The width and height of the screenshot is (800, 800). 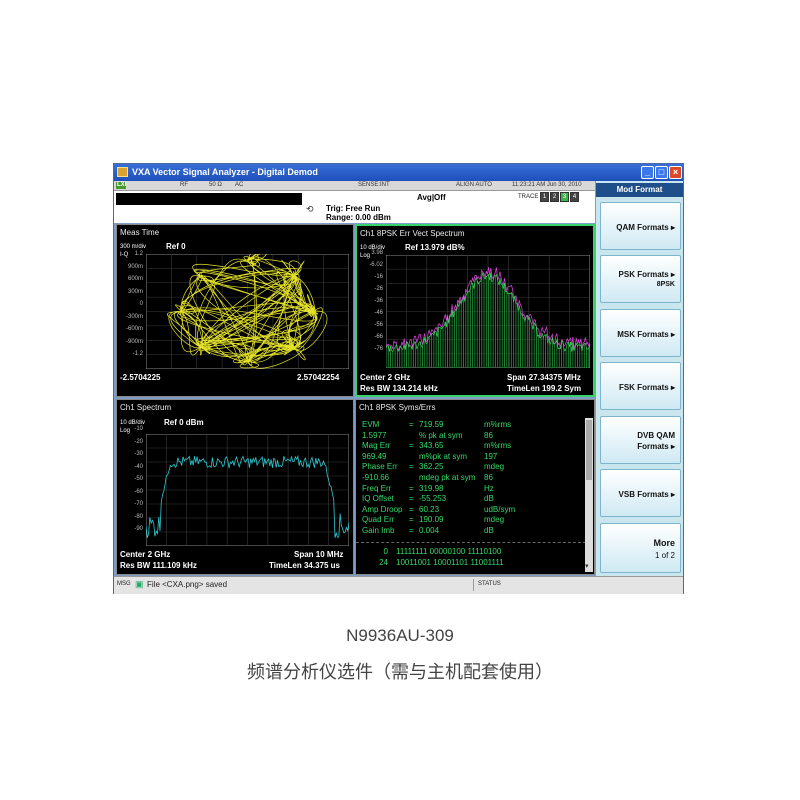 I want to click on trace-4: 4, so click(x=574, y=197).